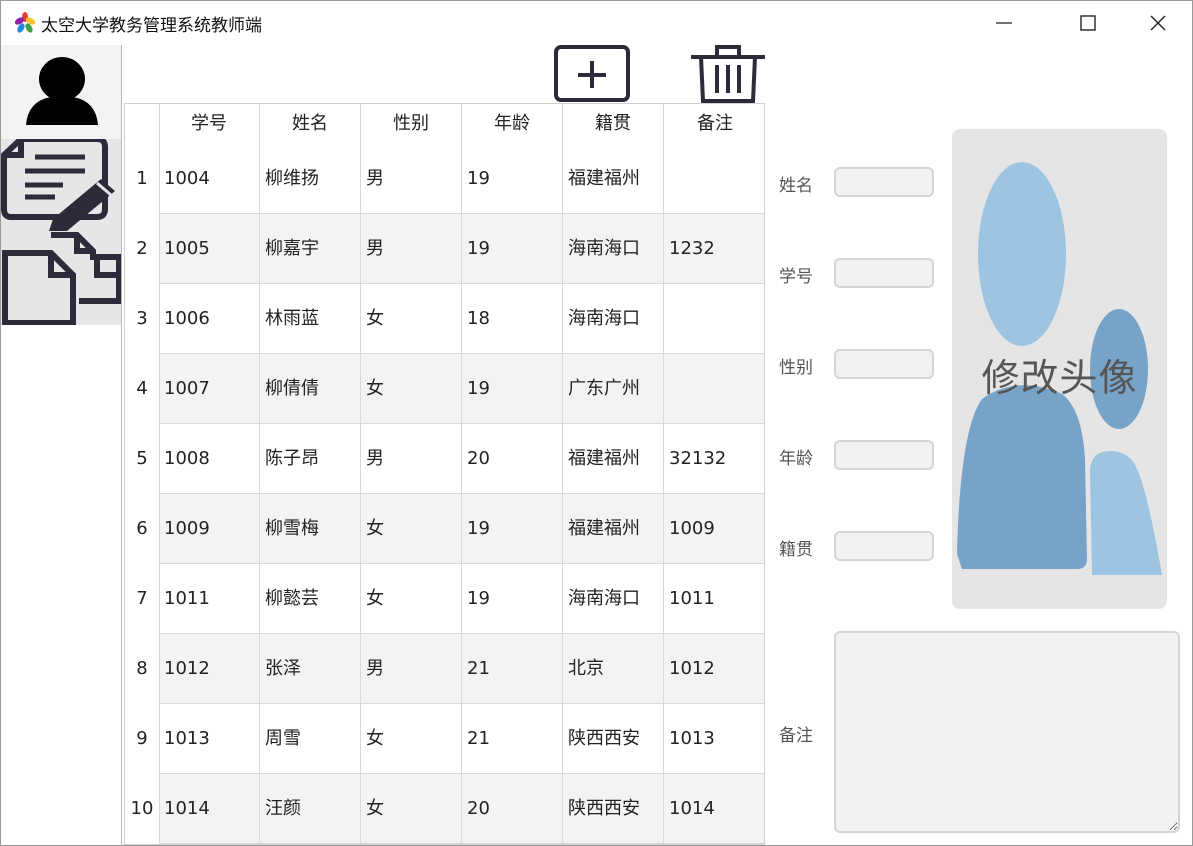 This screenshot has width=1193, height=846. I want to click on cell-student-id: 1012, so click(209, 669).